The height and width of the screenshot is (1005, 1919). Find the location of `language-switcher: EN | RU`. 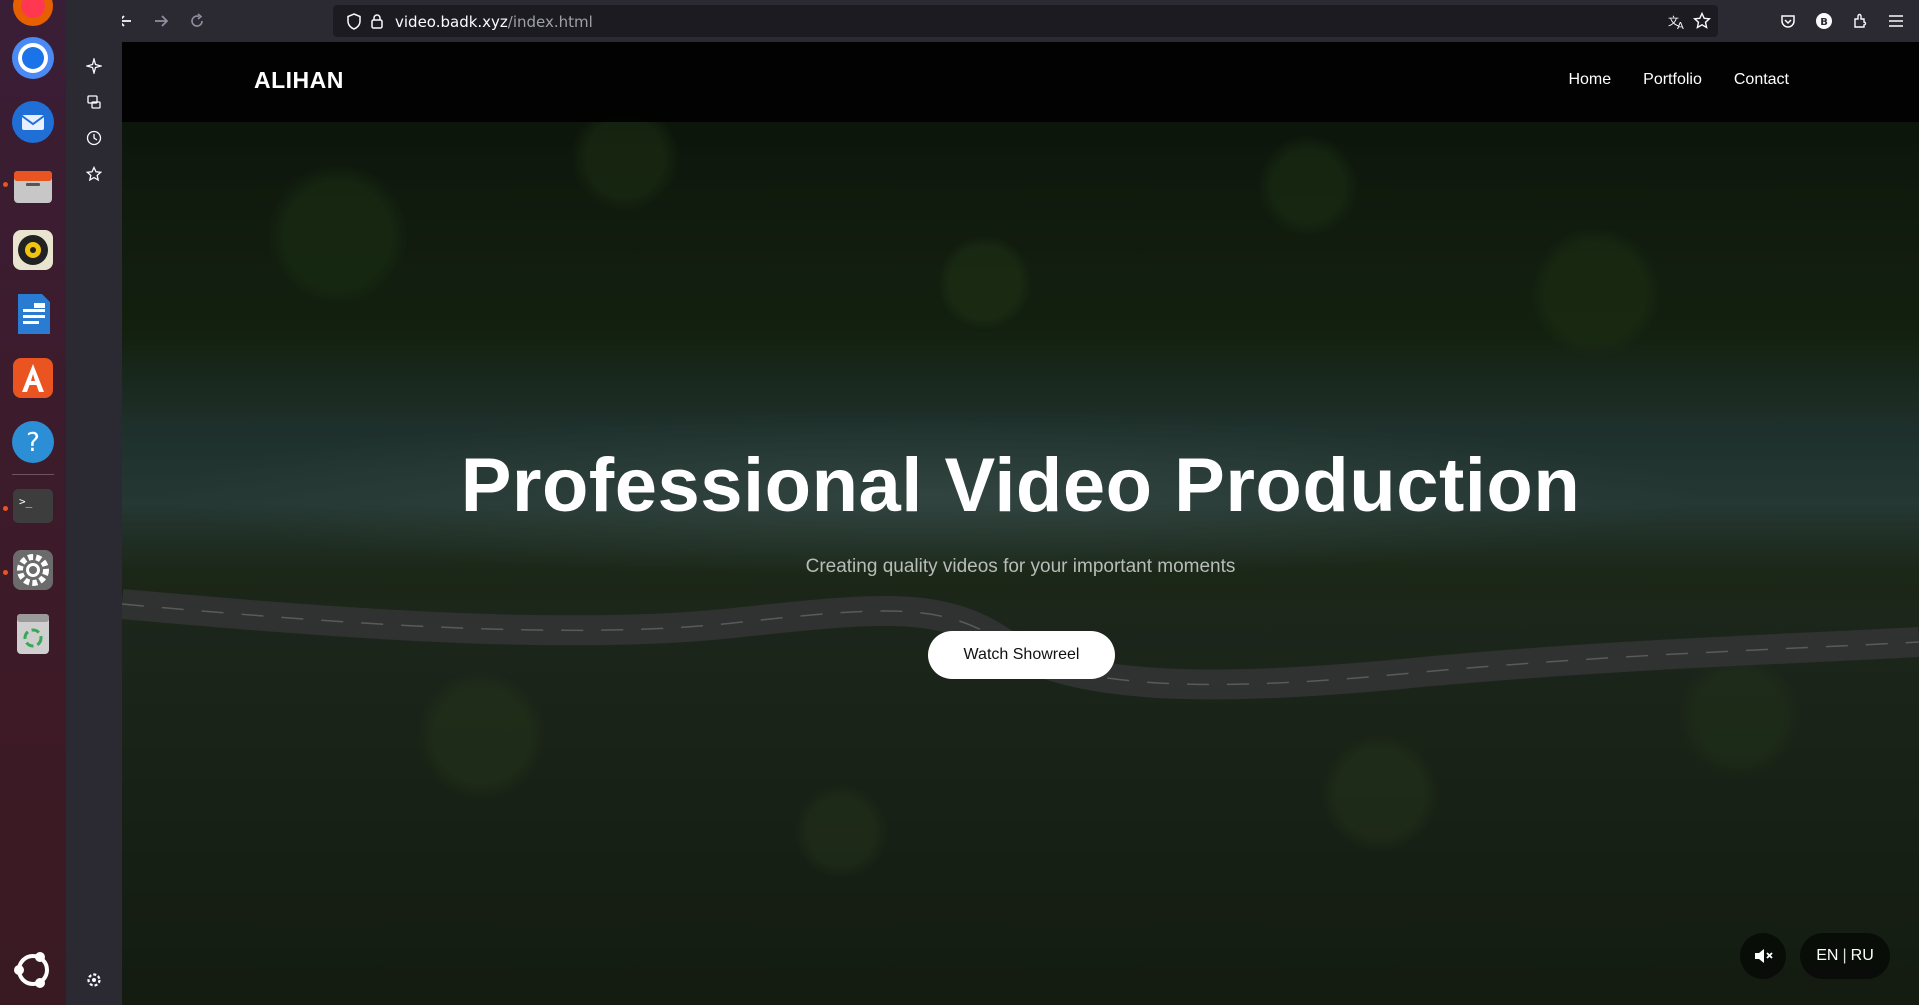

language-switcher: EN | RU is located at coordinates (1845, 956).